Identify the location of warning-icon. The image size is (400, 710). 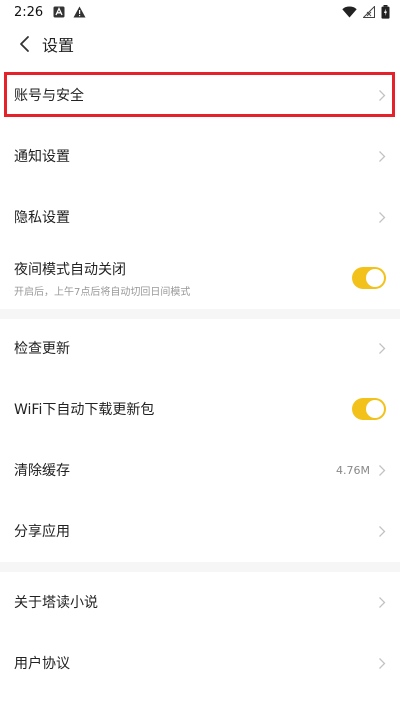
(79, 12).